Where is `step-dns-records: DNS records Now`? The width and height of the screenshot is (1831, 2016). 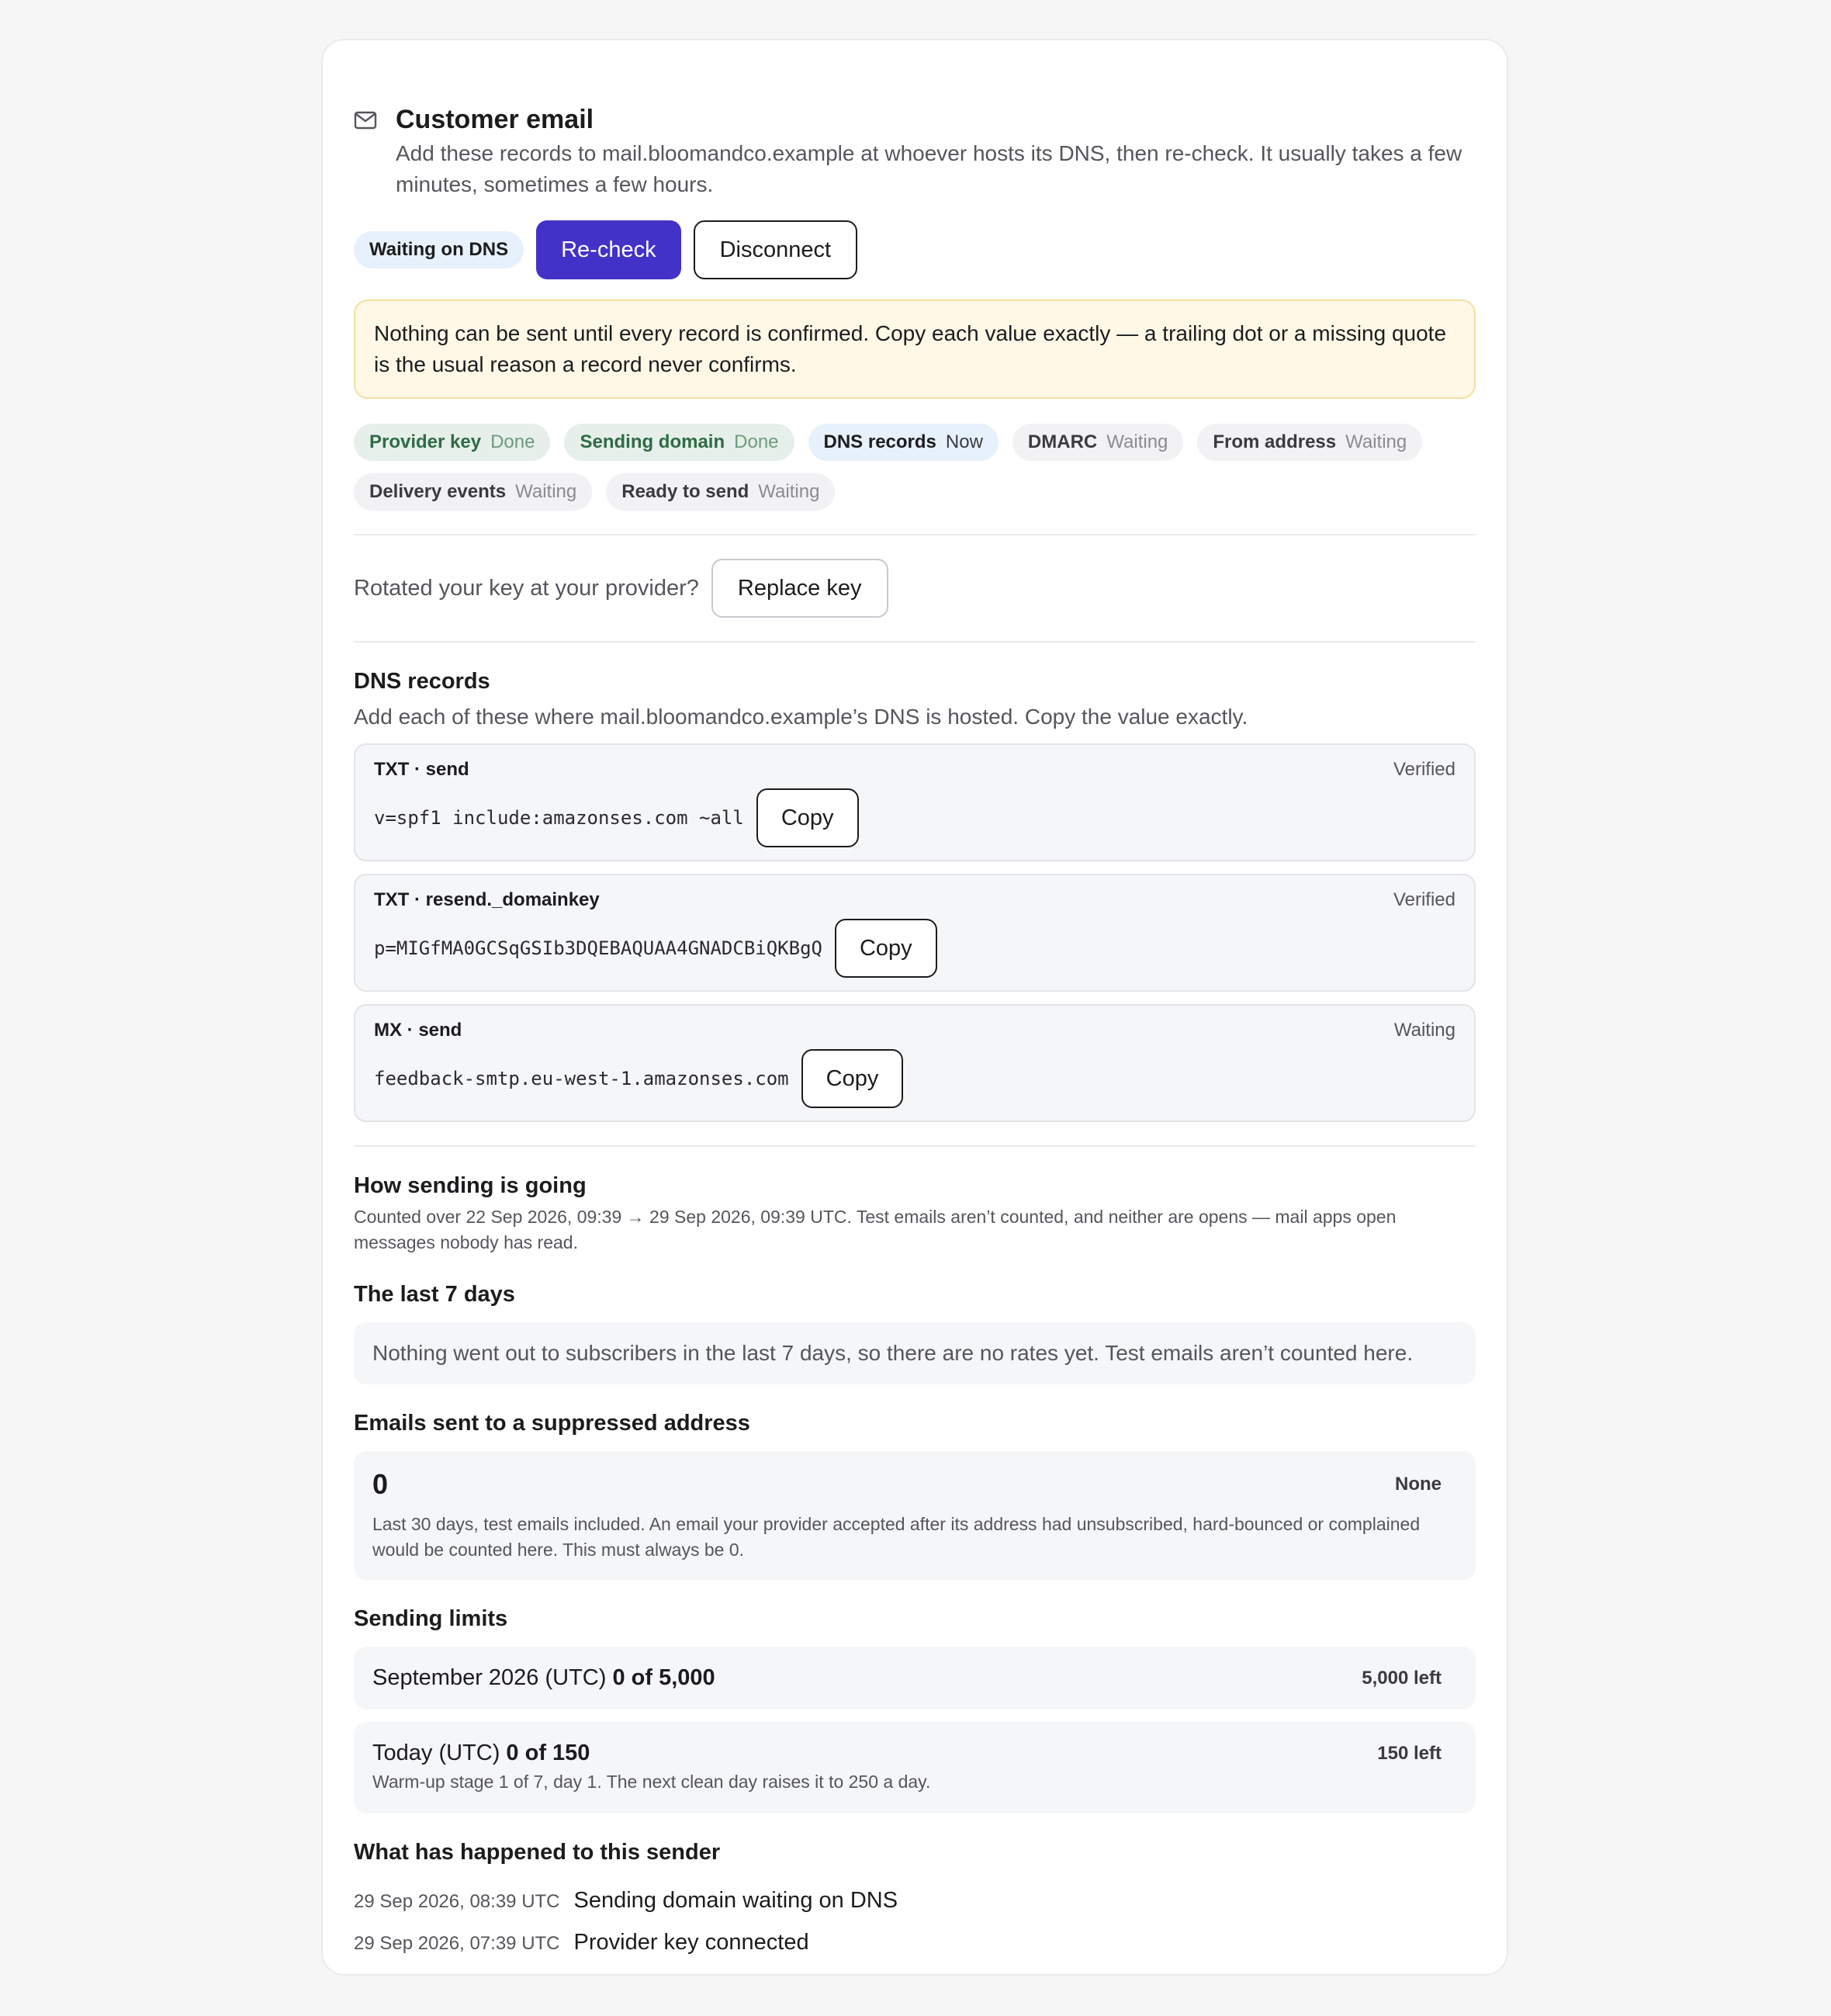
step-dns-records: DNS records Now is located at coordinates (903, 443).